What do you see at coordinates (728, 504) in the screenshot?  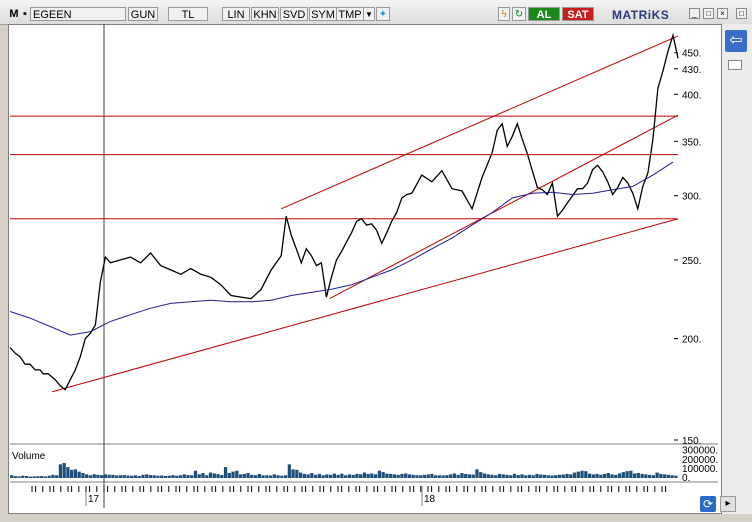 I see `scroll-button: ▸` at bounding box center [728, 504].